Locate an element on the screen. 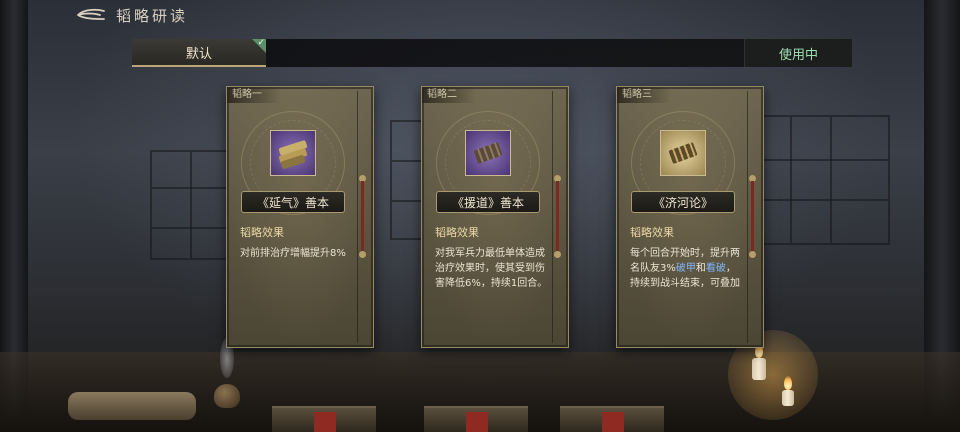 The width and height of the screenshot is (960, 432). candle-flame is located at coordinates (788, 383).